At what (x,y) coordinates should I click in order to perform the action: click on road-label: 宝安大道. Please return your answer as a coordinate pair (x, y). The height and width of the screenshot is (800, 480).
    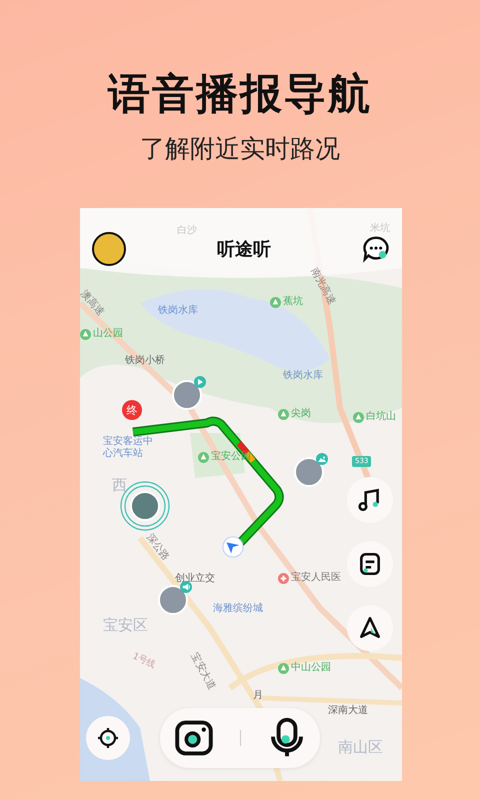
    Looking at the image, I should click on (203, 671).